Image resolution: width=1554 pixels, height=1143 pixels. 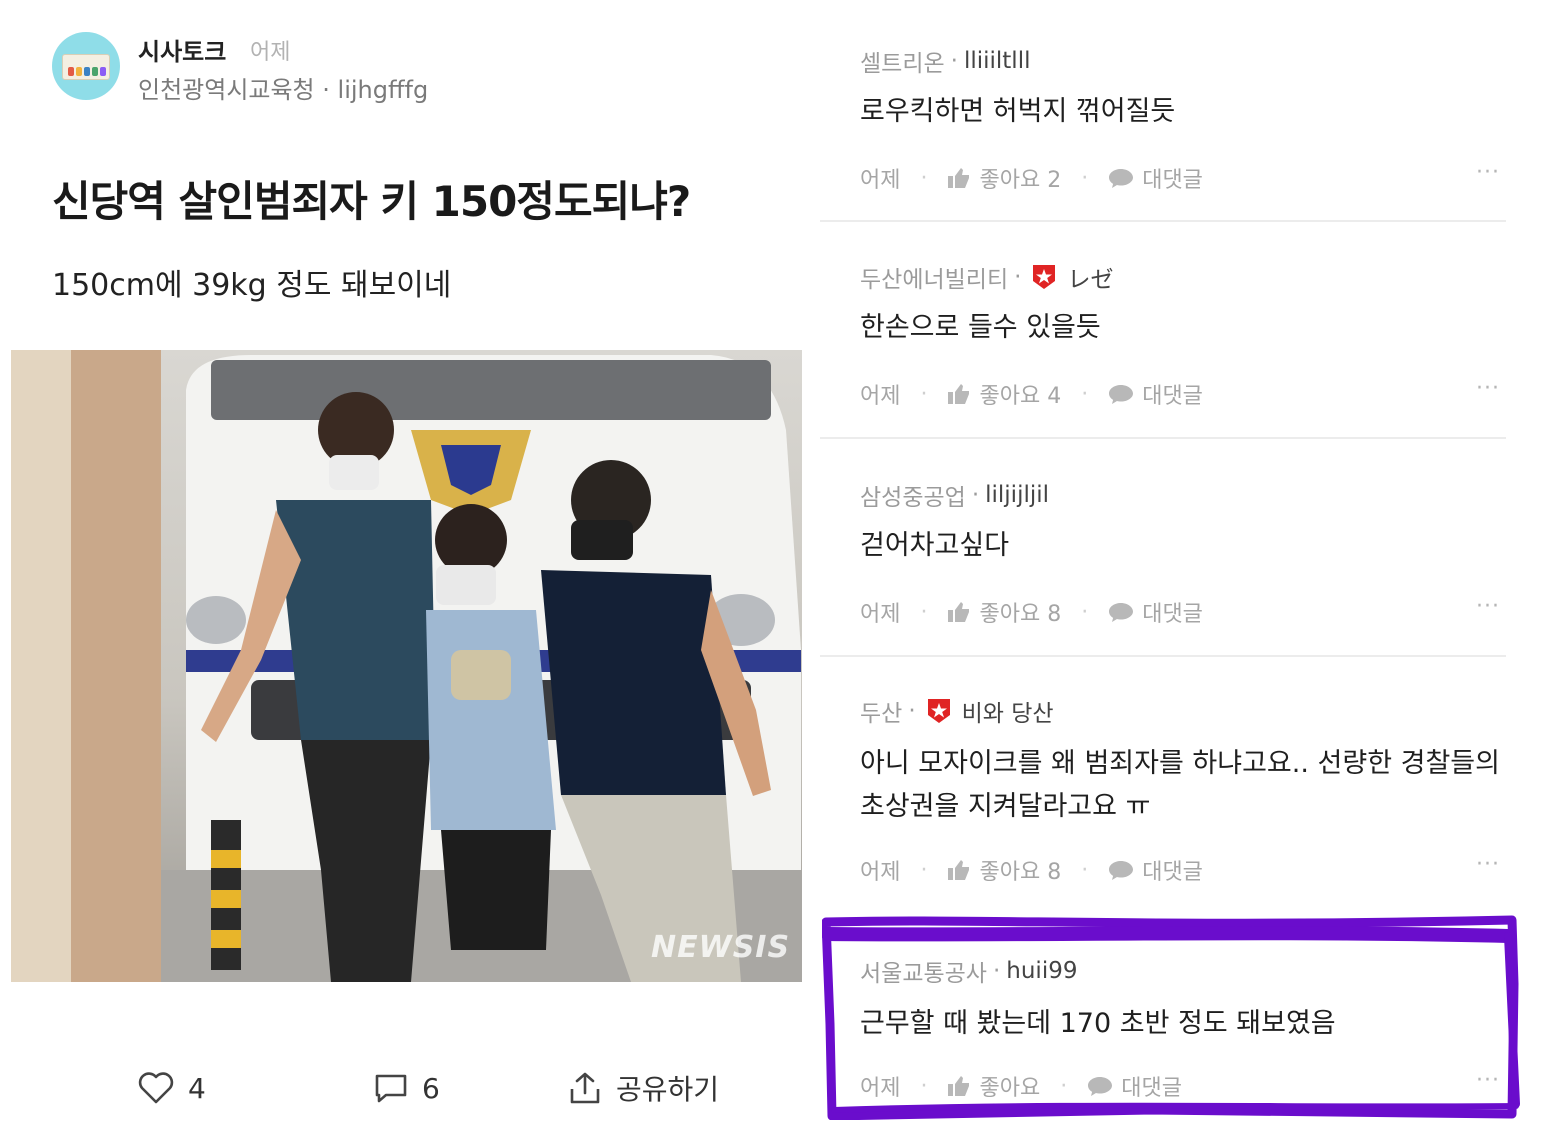 I want to click on like-button: 4, so click(x=172, y=1088).